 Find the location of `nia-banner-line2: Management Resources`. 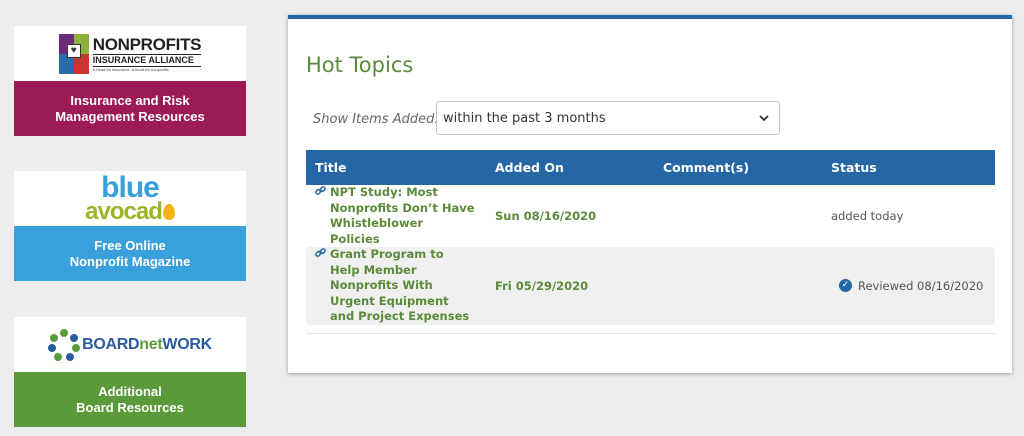

nia-banner-line2: Management Resources is located at coordinates (130, 116).